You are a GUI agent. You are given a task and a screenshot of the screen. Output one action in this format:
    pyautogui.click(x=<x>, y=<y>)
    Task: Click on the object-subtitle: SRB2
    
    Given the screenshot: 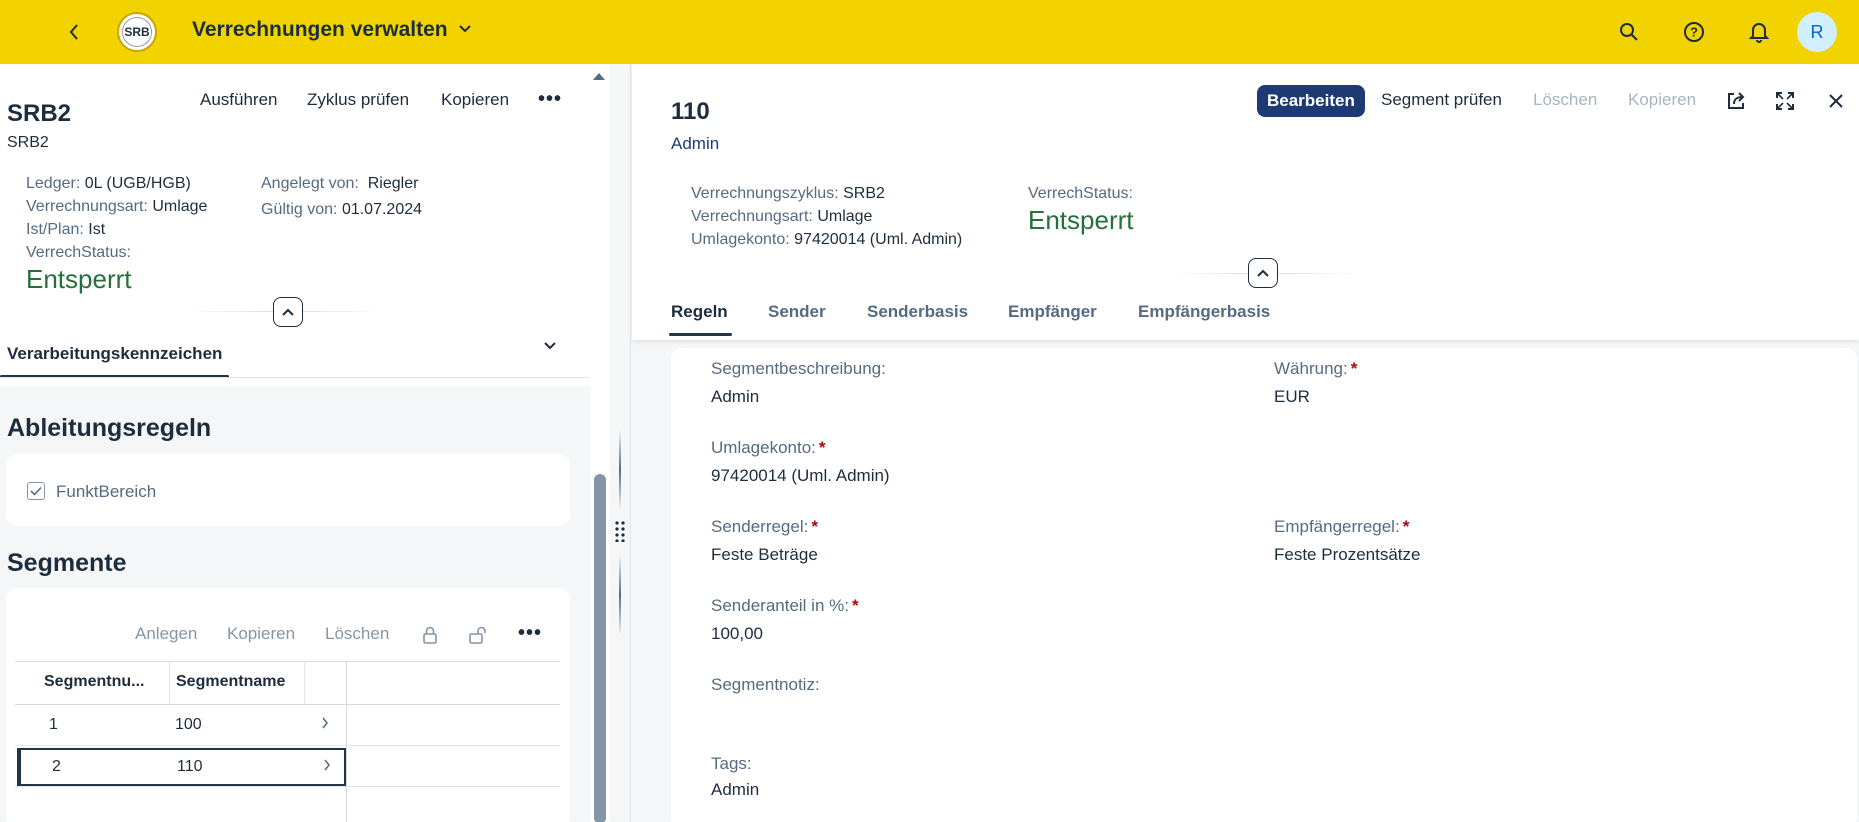 What is the action you would take?
    pyautogui.click(x=28, y=142)
    